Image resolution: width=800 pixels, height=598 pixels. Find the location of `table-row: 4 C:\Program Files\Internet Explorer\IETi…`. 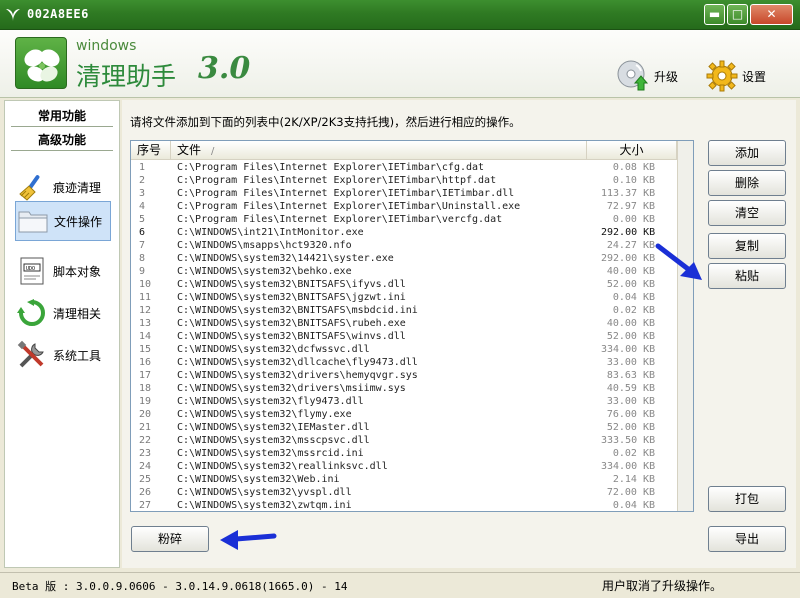

table-row: 4 C:\Program Files\Internet Explorer\IETi… is located at coordinates (412, 206).